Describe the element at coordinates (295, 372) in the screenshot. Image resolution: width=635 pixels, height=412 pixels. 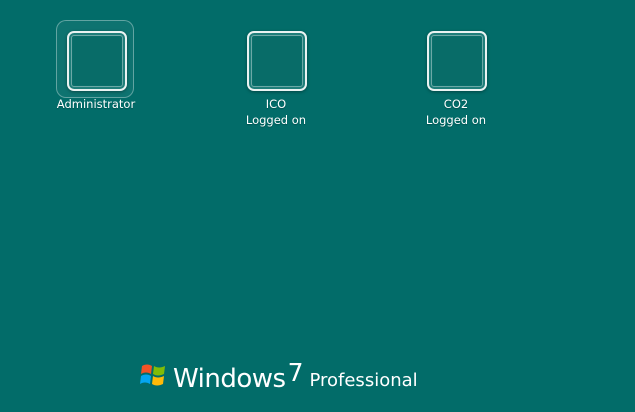
I see `windows-version: 7` at that location.